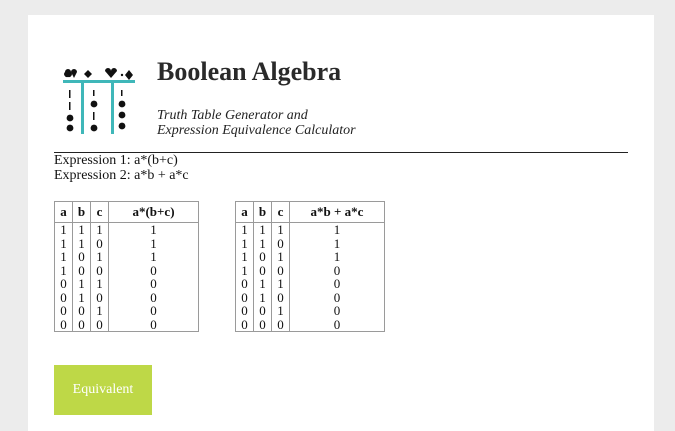 The width and height of the screenshot is (675, 431). What do you see at coordinates (103, 390) in the screenshot?
I see `equivalent-result-button: Equivalent` at bounding box center [103, 390].